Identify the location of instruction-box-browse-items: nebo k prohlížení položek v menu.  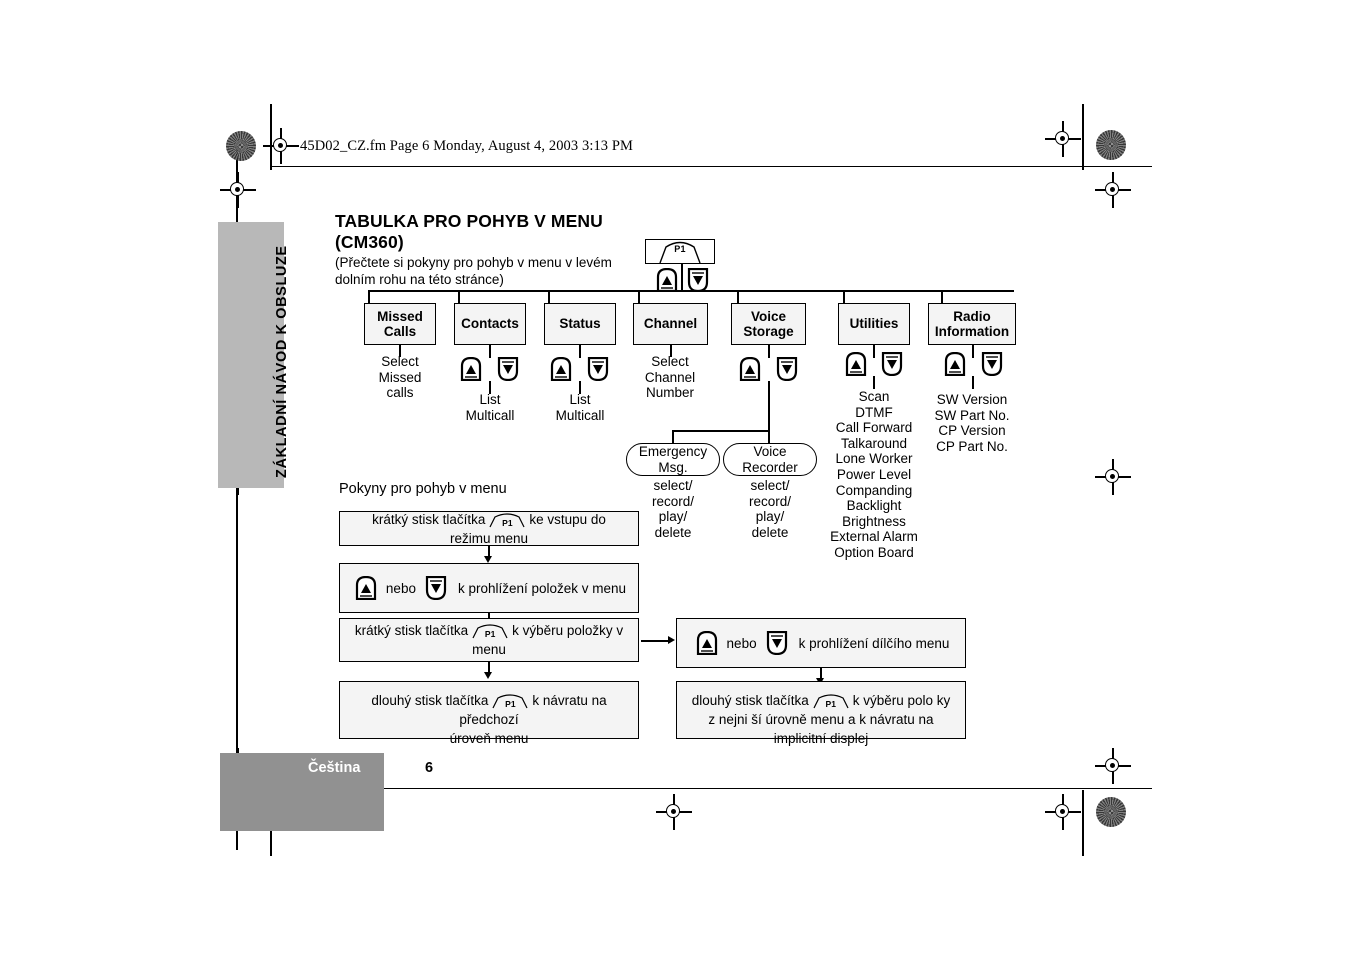
(489, 588).